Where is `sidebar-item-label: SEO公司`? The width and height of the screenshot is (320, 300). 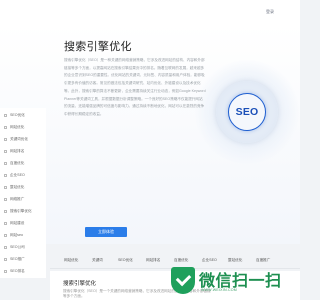
sidebar-item-label: SEO公司 is located at coordinates (17, 247).